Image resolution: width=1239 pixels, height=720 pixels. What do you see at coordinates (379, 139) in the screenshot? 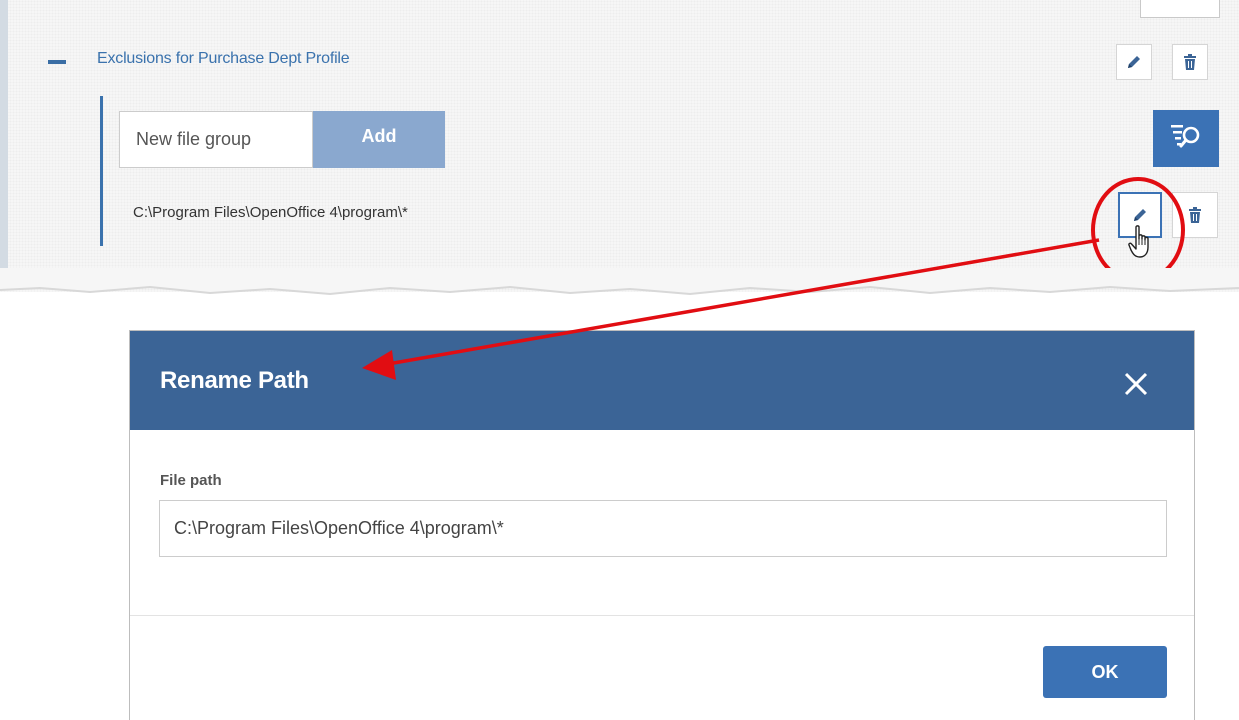
I see `add-button: Add` at bounding box center [379, 139].